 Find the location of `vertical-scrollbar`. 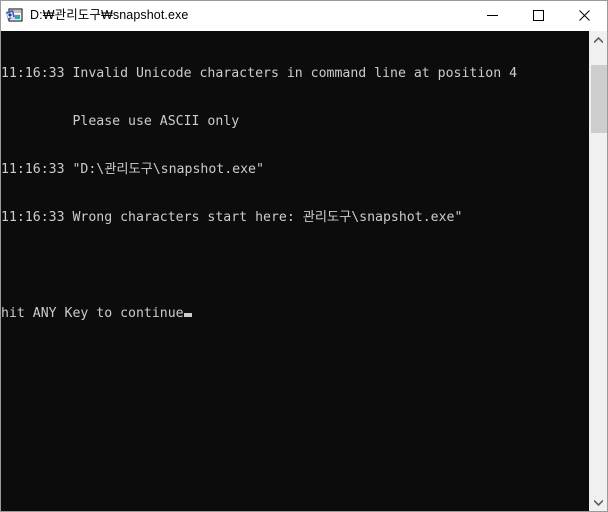

vertical-scrollbar is located at coordinates (598, 271).